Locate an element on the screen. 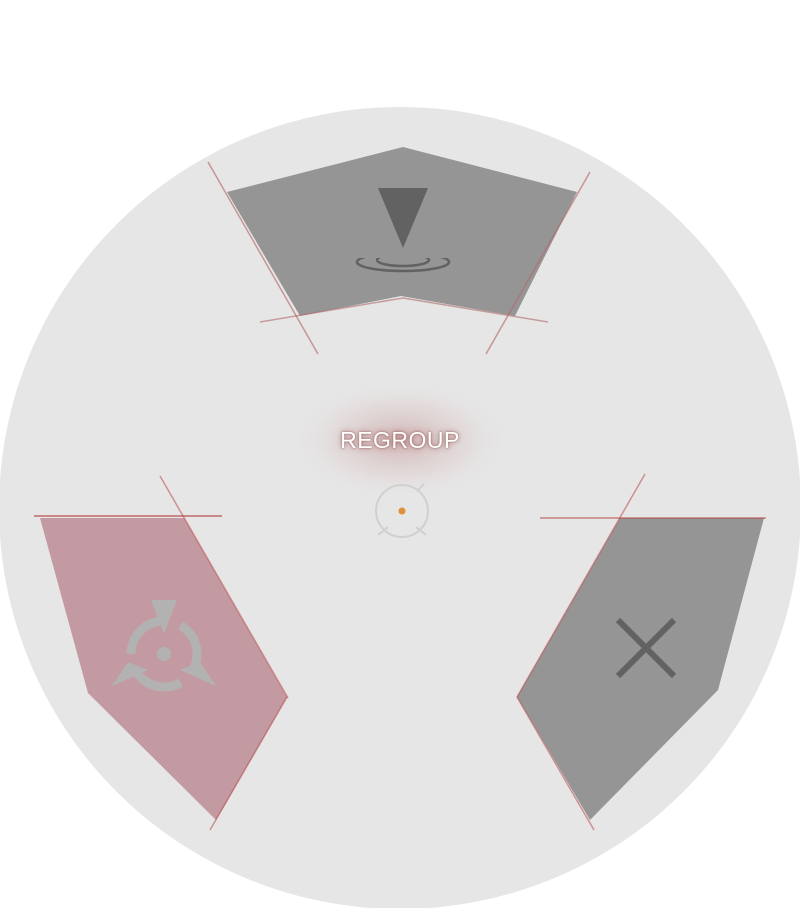 This screenshot has width=800, height=908. cursor-dot is located at coordinates (402, 511).